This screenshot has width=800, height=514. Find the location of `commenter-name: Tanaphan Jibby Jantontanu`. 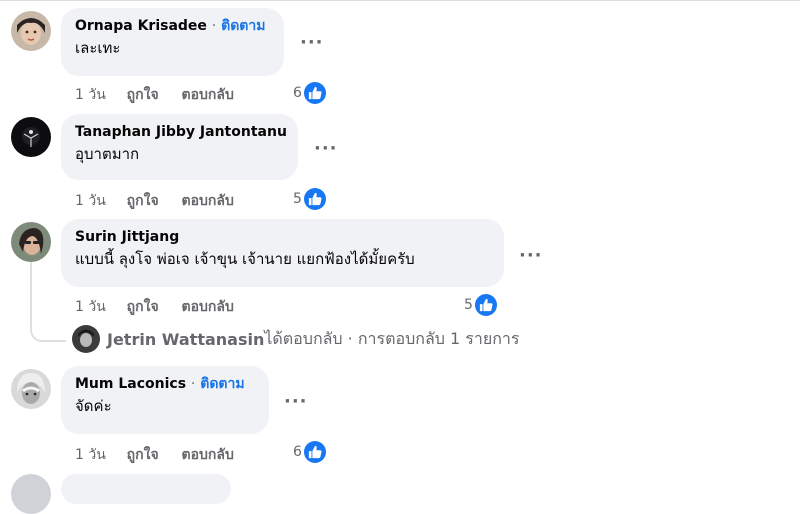

commenter-name: Tanaphan Jibby Jantontanu is located at coordinates (181, 132).